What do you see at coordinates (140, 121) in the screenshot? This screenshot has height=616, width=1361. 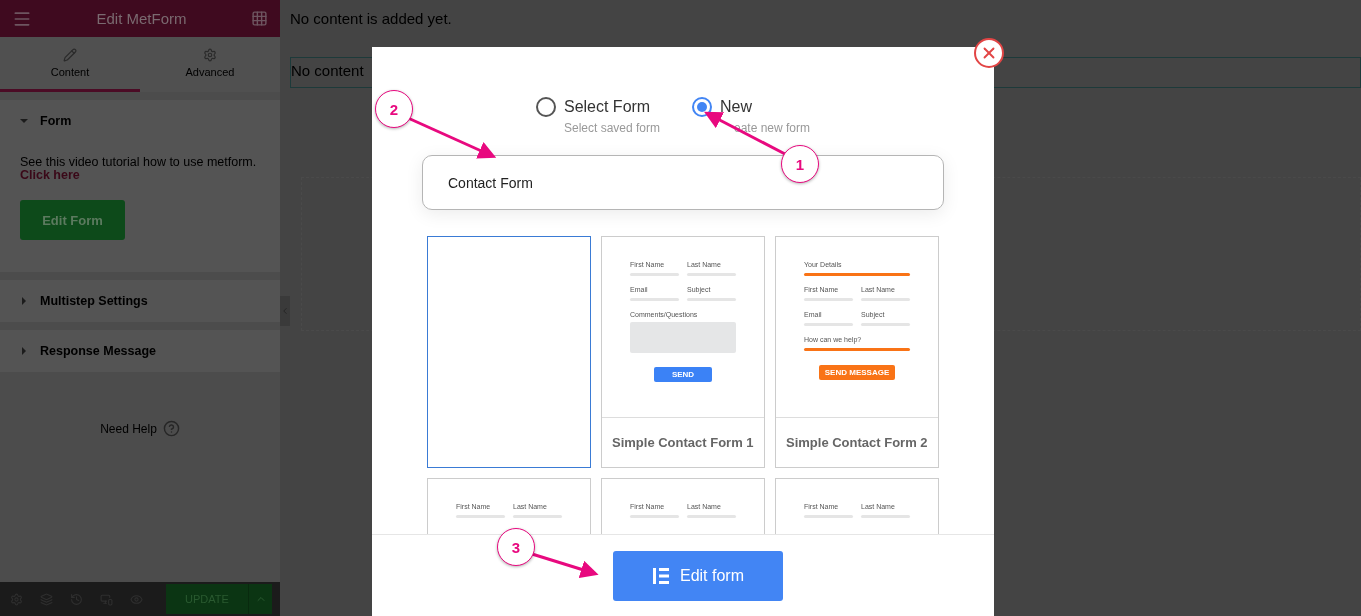 I see `section-header: Form` at bounding box center [140, 121].